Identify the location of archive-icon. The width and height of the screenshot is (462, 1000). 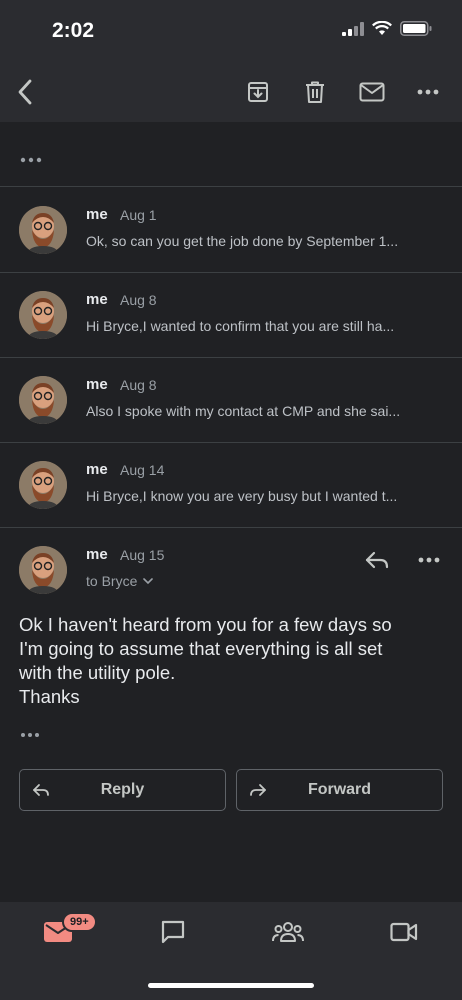
(258, 92).